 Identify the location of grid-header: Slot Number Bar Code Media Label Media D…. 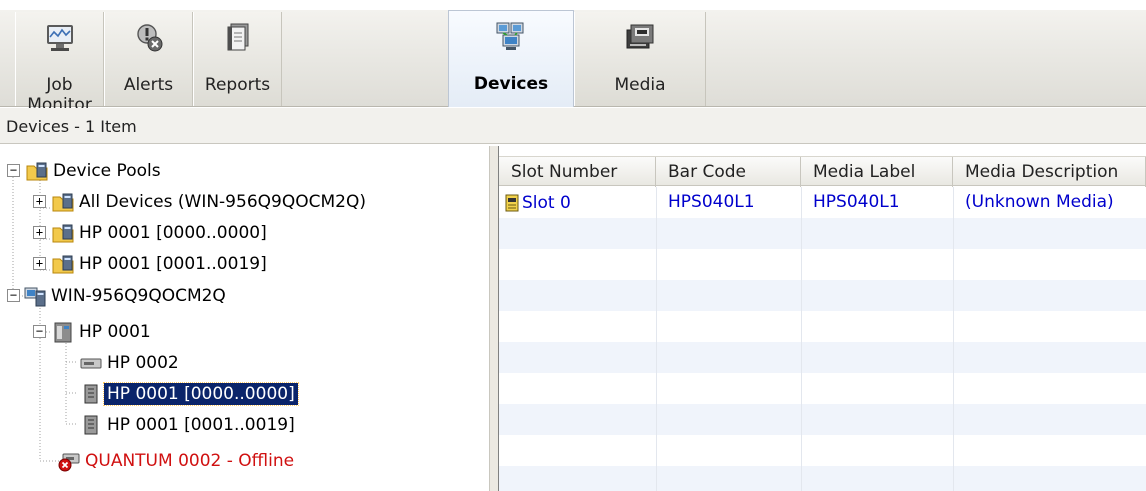
(822, 171).